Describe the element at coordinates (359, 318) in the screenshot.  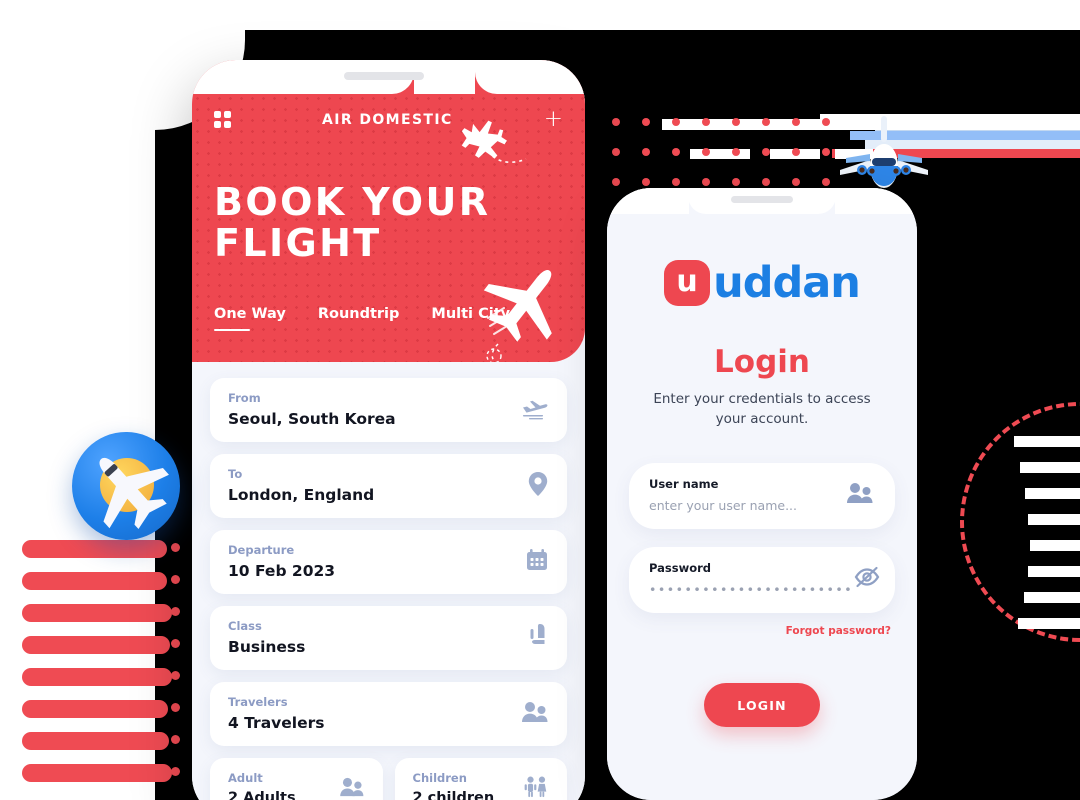
I see `tab-roundtrip: Roundtrip` at that location.